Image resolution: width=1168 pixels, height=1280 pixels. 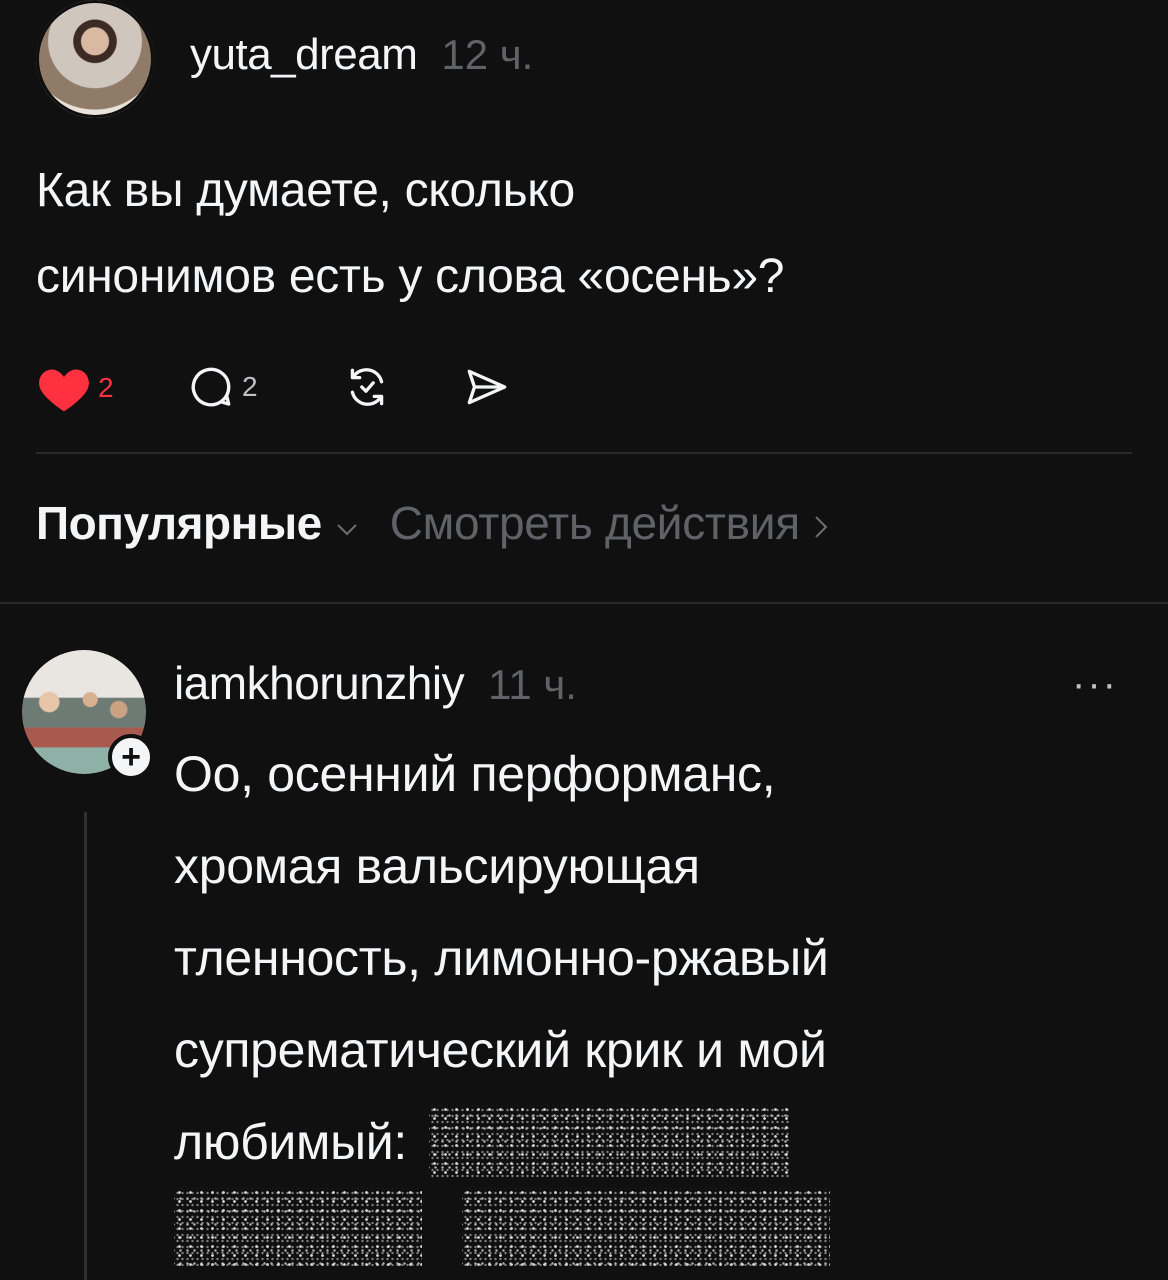 I want to click on like-count: 2, so click(x=106, y=387).